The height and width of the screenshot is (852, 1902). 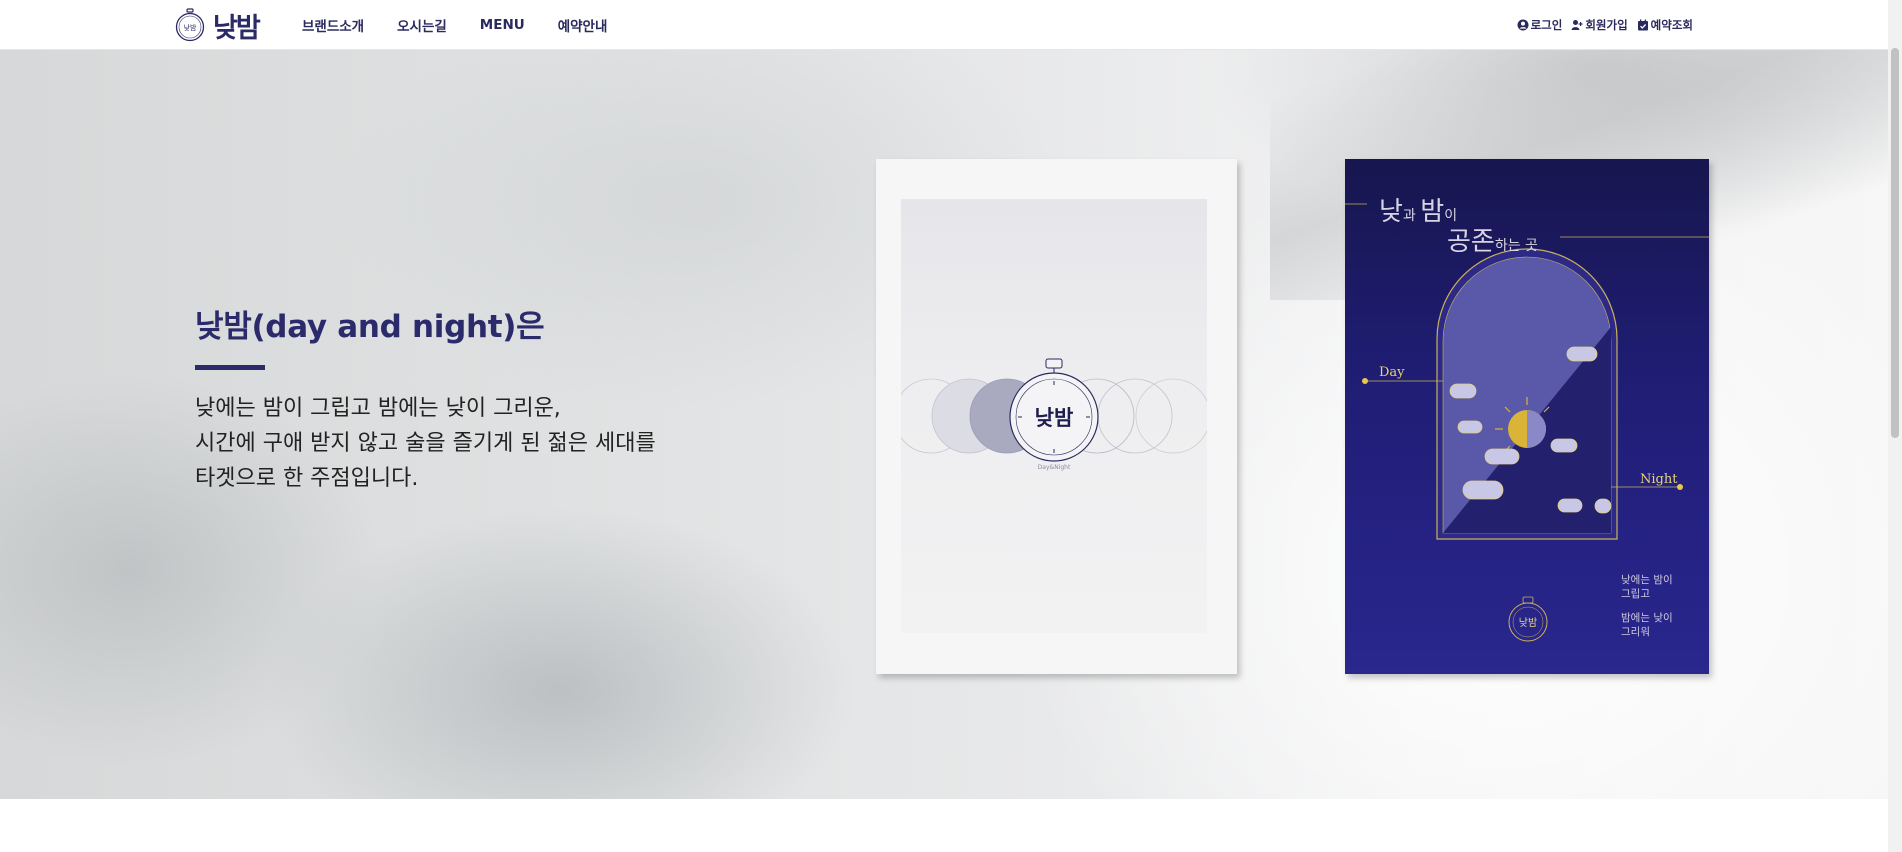 I want to click on nav-reservation: 예약안내, so click(x=583, y=25).